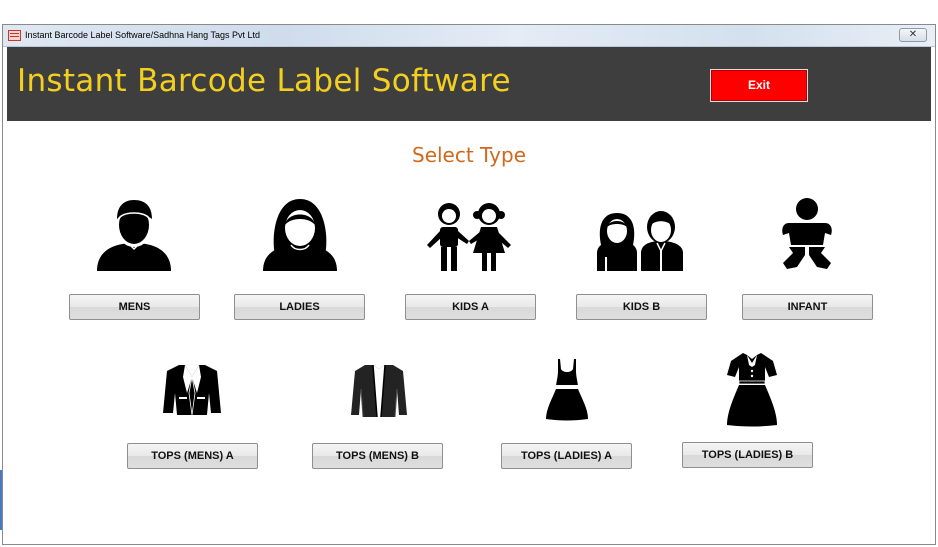  I want to click on dress-icon, so click(567, 389).